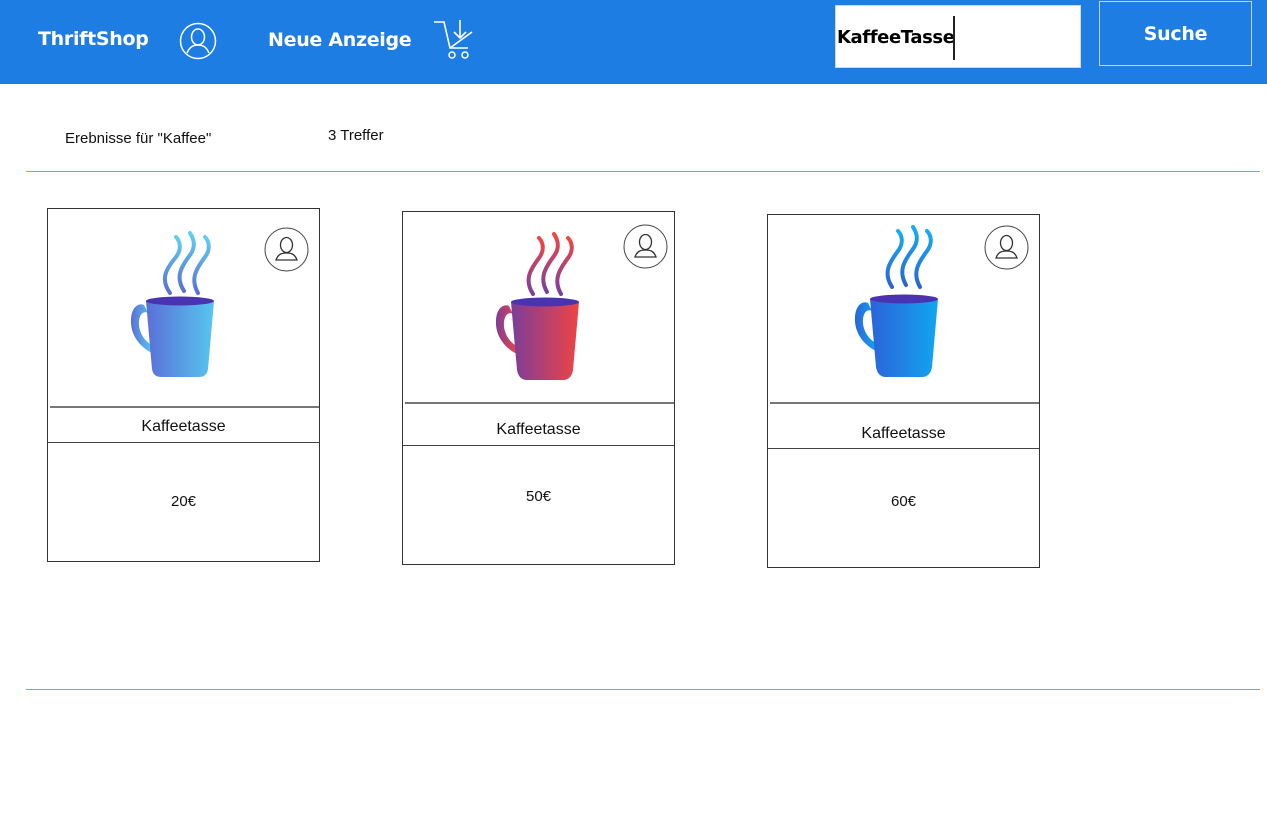 The height and width of the screenshot is (830, 1267). I want to click on product-price: 20€, so click(183, 501).